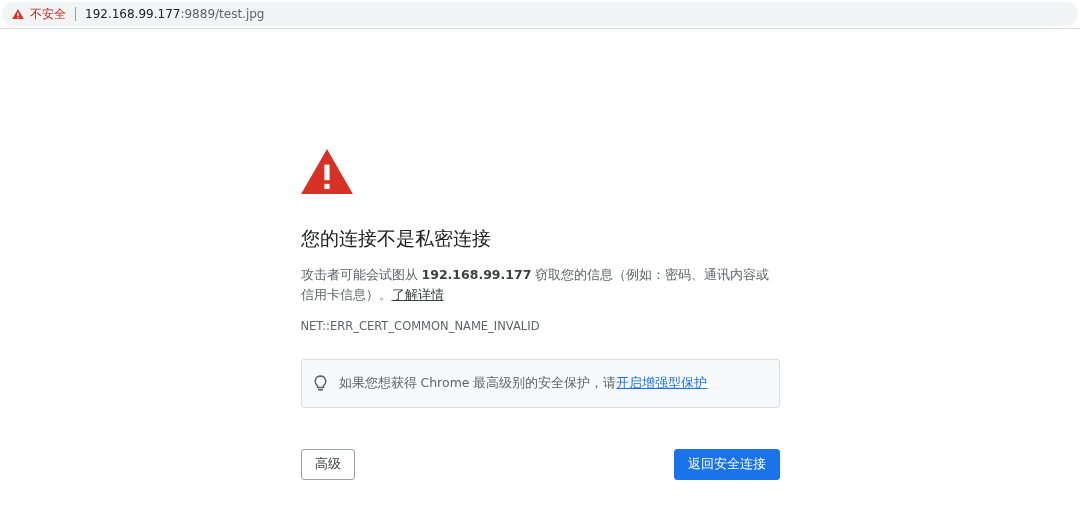 The image size is (1080, 523). I want to click on tip-text: 如果您想获得 Chrome 最高级别的安全保护，请开启增强型保护, so click(523, 384).